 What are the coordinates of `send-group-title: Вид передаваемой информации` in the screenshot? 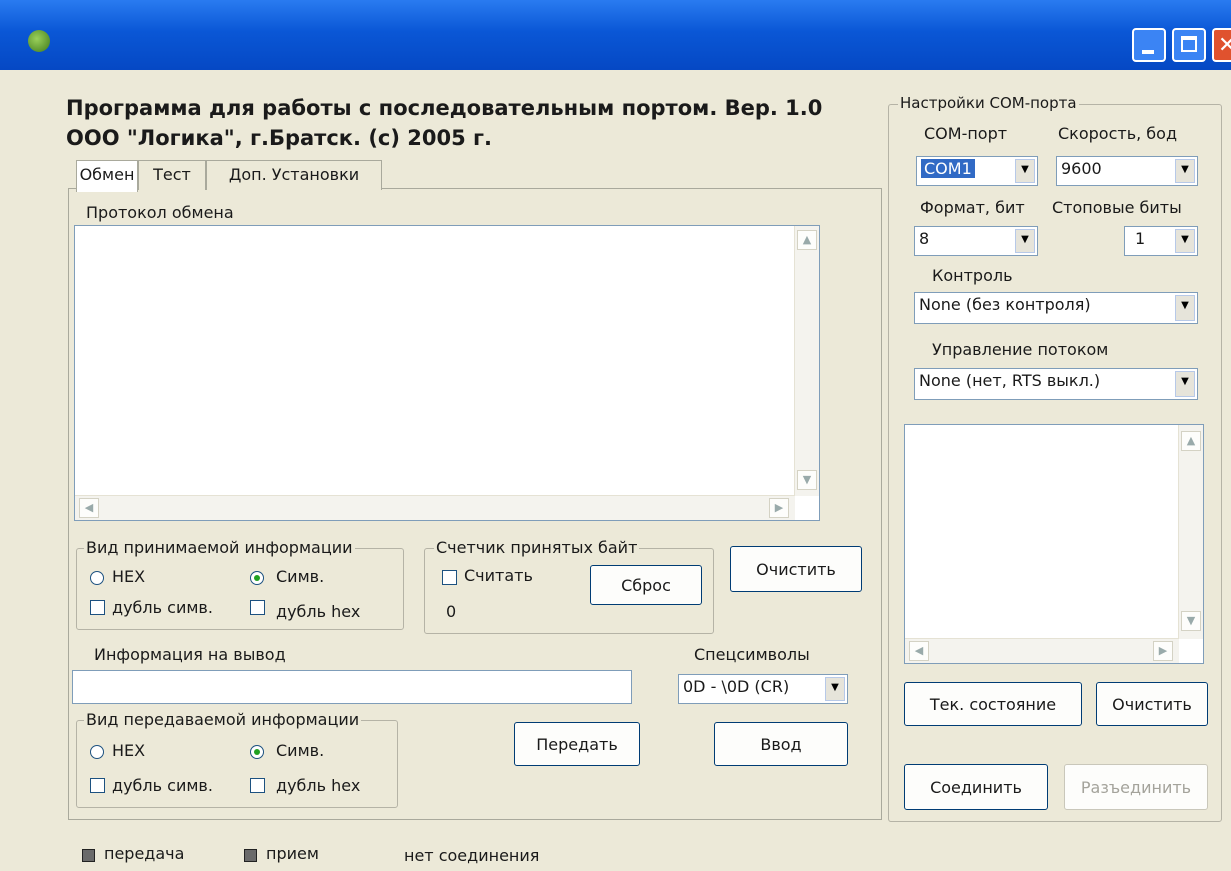 It's located at (223, 719).